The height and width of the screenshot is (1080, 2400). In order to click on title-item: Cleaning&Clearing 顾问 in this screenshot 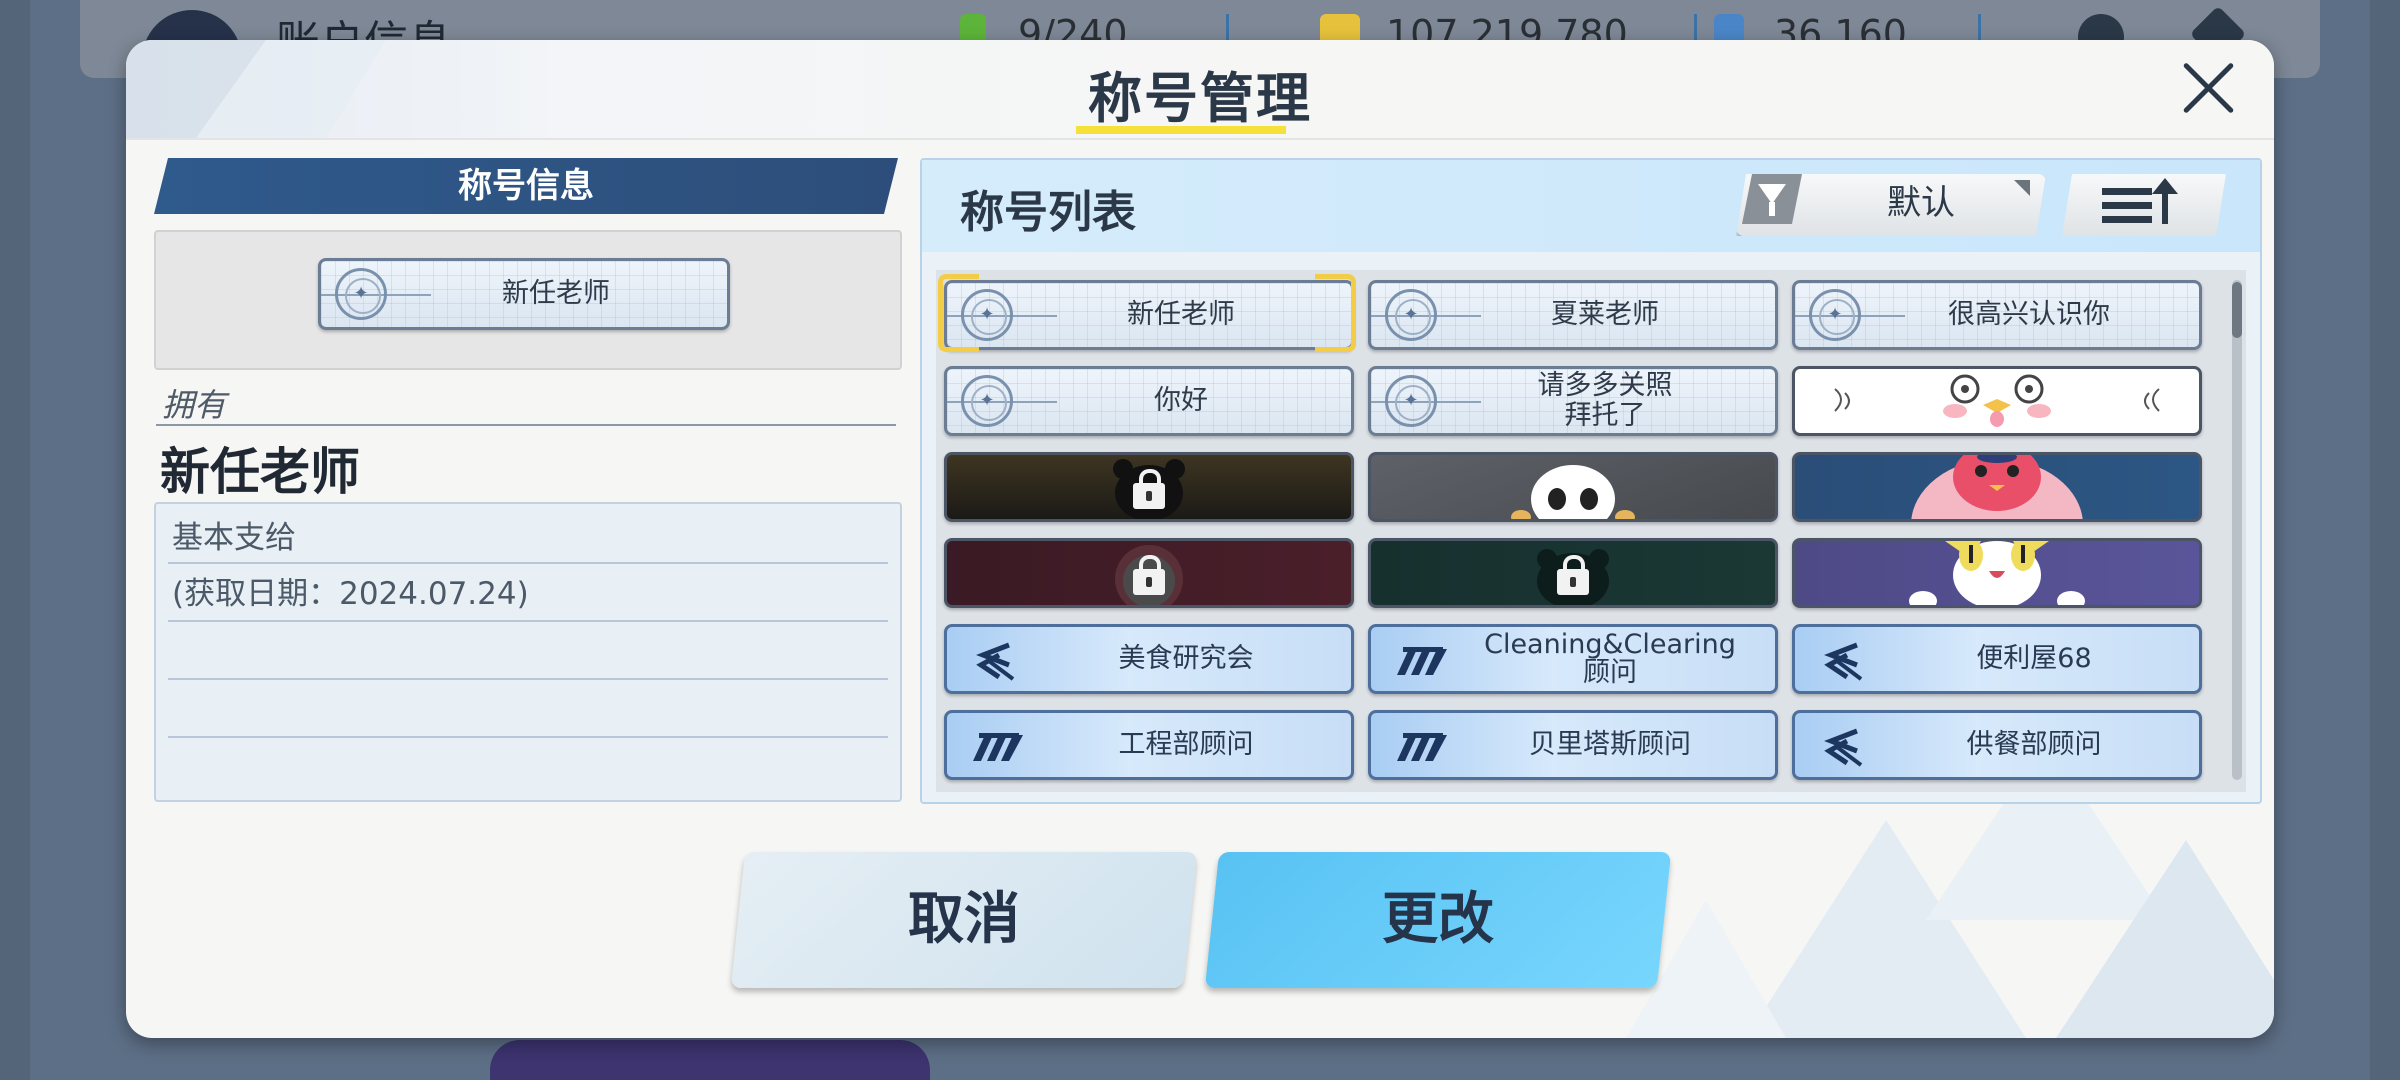, I will do `click(1573, 659)`.